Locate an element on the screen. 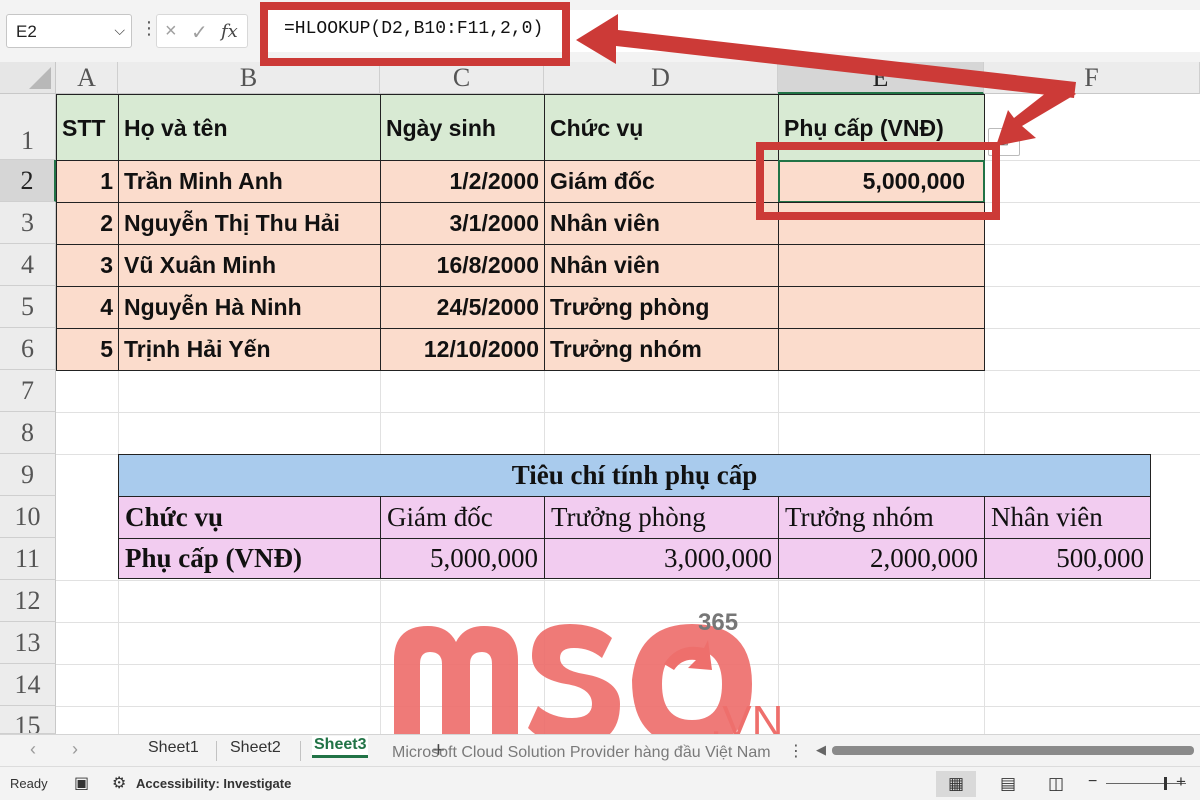 Image resolution: width=1200 pixels, height=800 pixels. zoom-slider-track is located at coordinates (1146, 783).